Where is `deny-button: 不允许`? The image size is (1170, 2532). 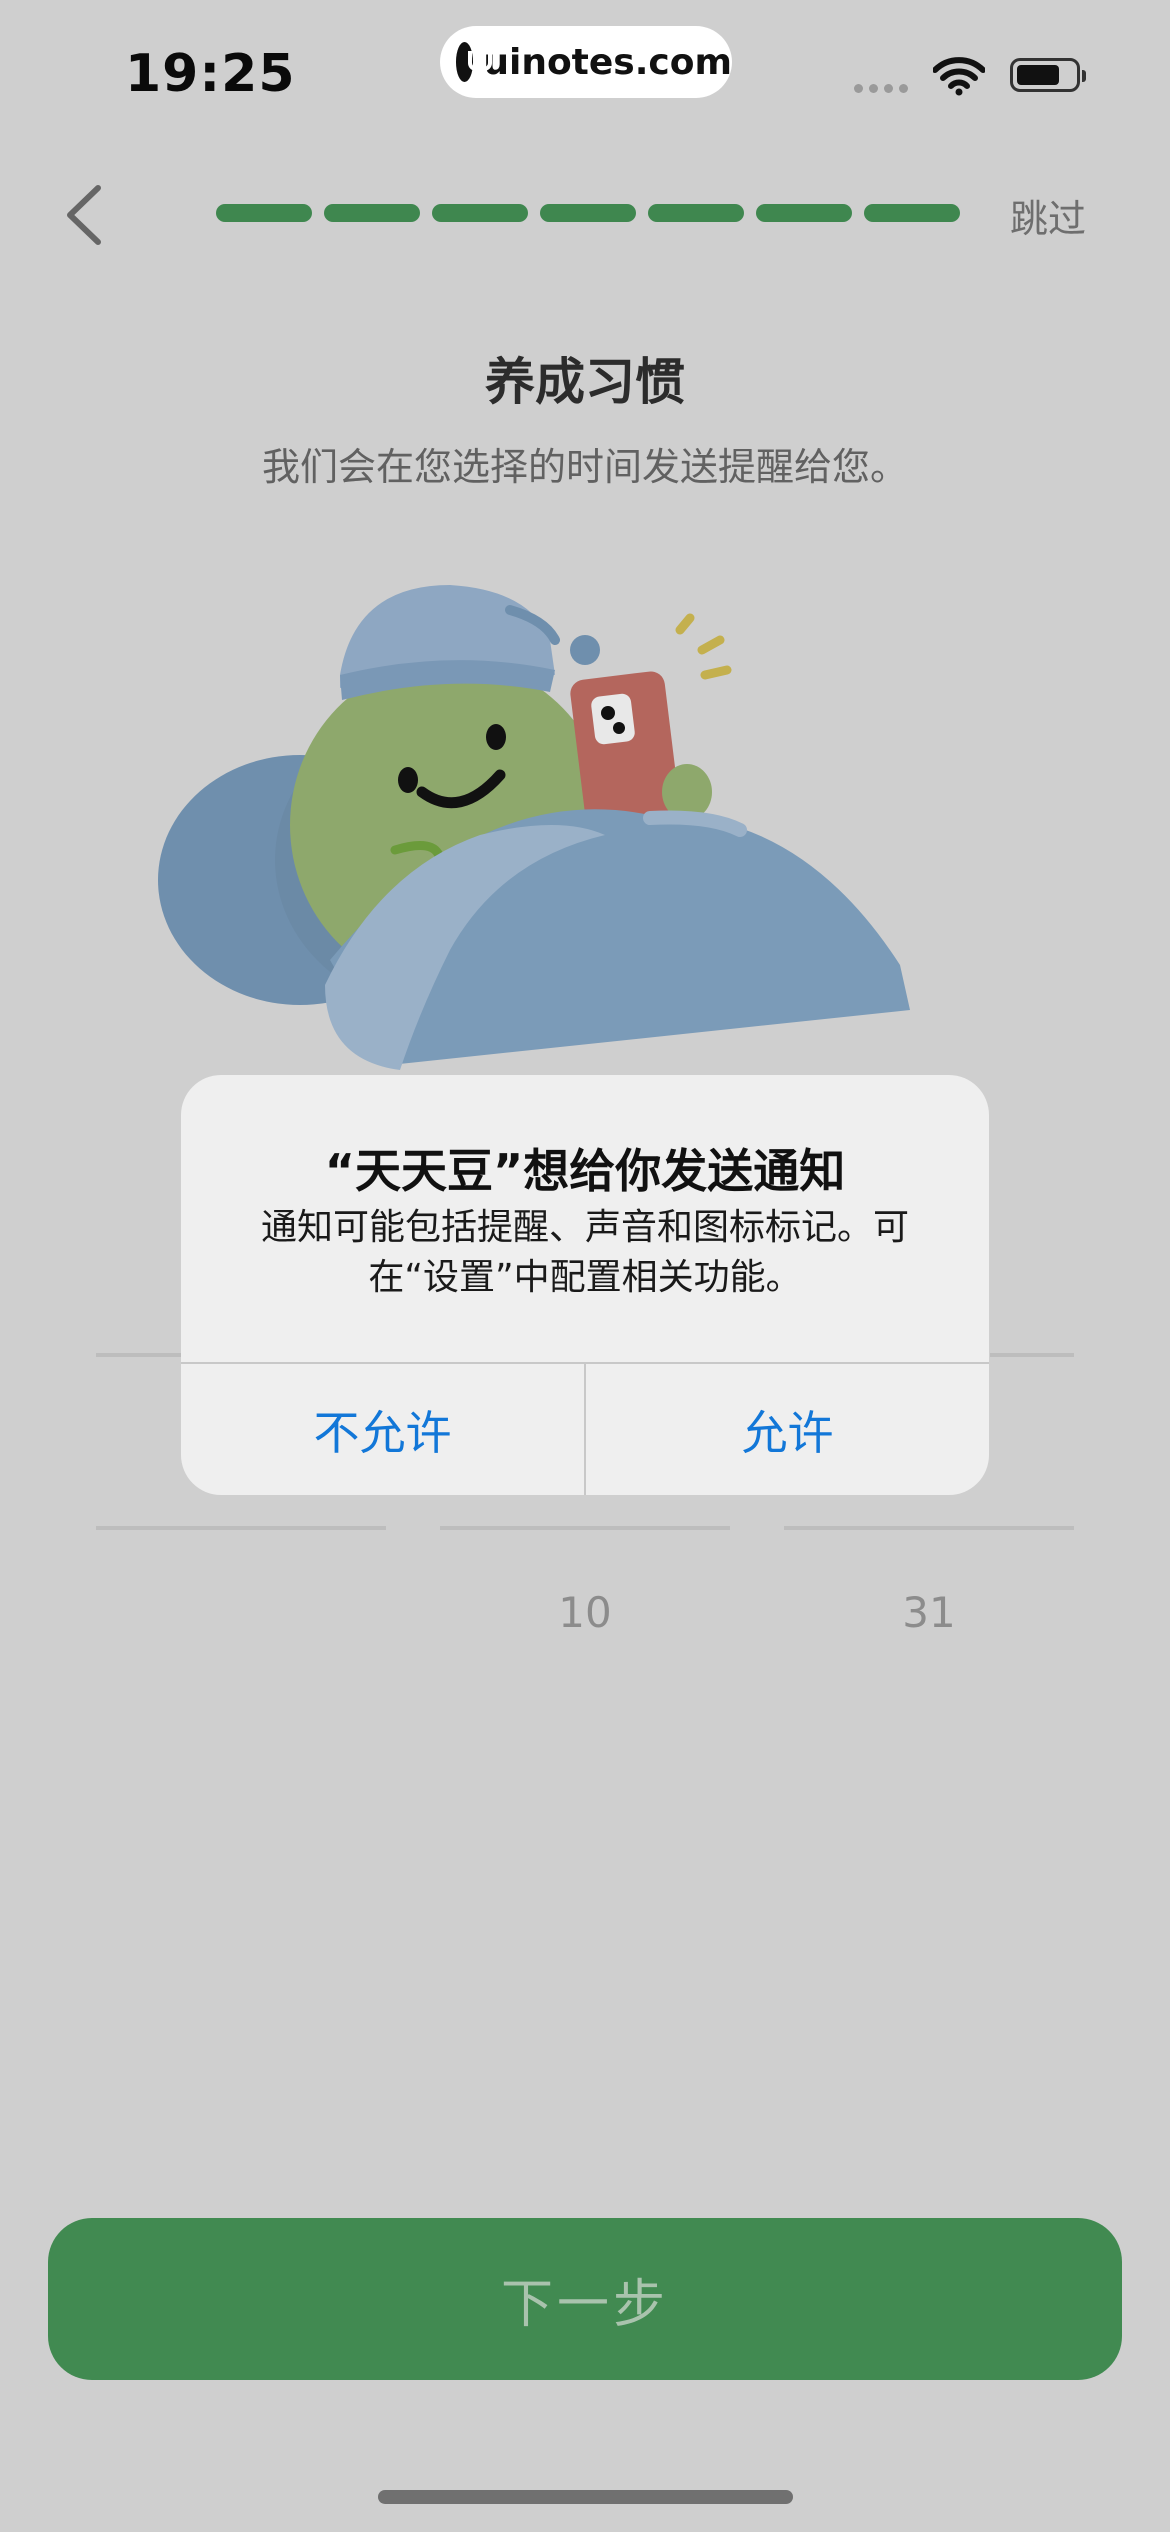
deny-button: 不允许 is located at coordinates (382, 1429).